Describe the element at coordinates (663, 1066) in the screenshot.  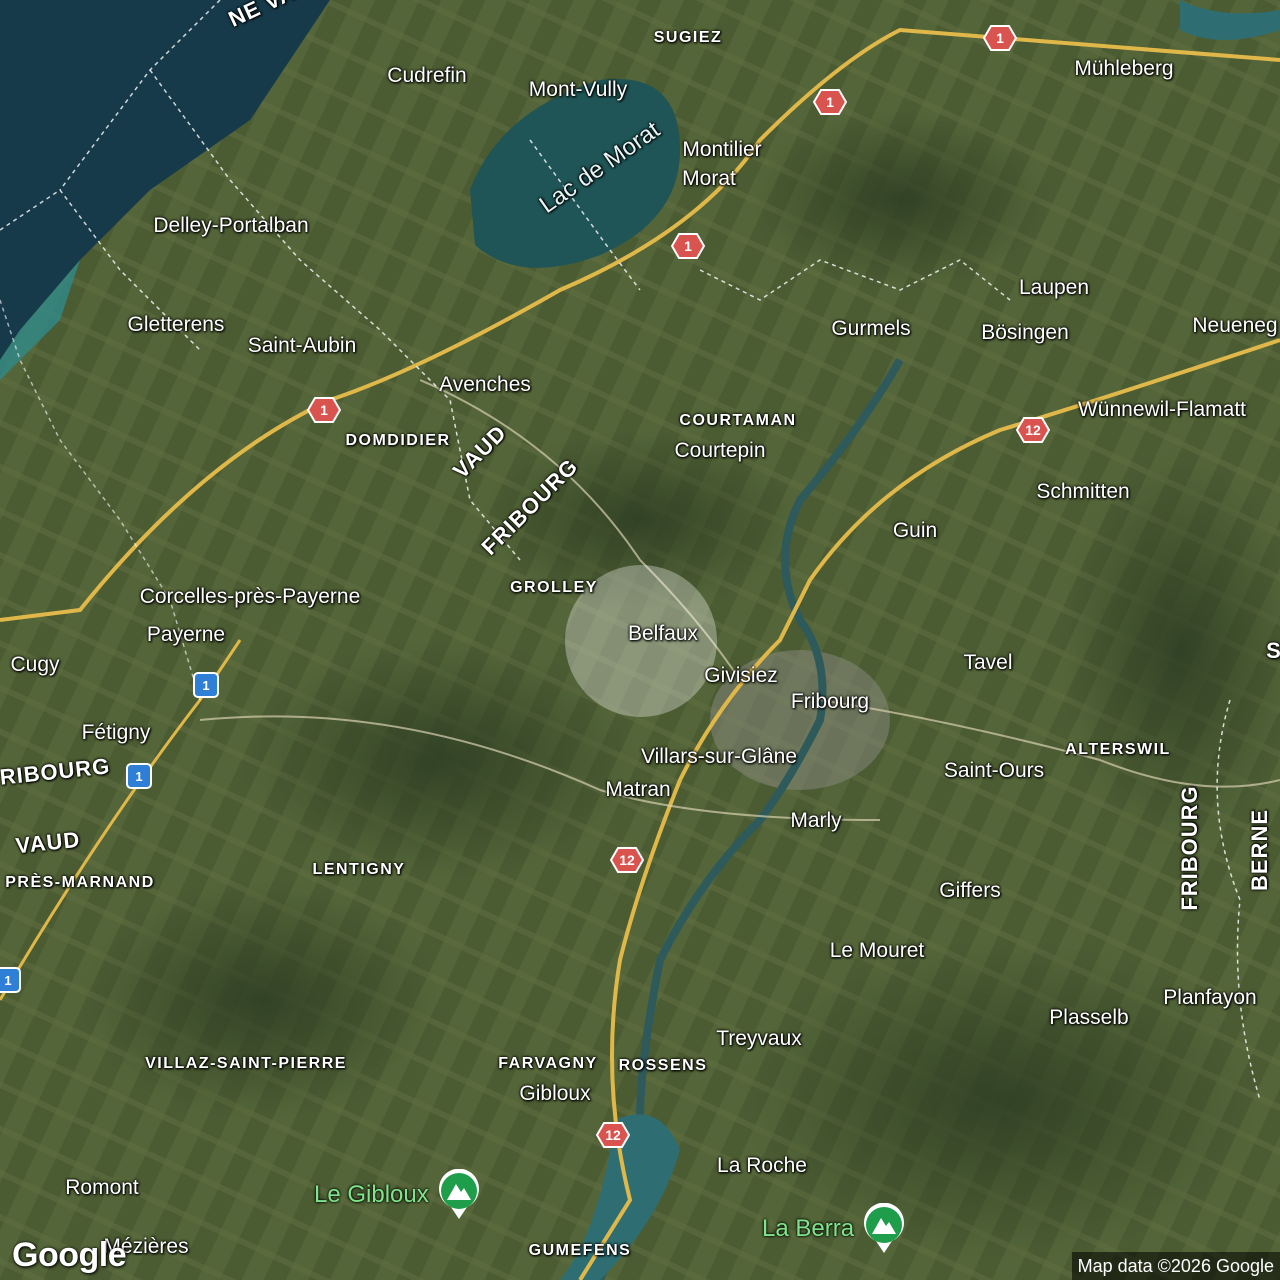
I see `place-label-rossens: ROSSENS` at that location.